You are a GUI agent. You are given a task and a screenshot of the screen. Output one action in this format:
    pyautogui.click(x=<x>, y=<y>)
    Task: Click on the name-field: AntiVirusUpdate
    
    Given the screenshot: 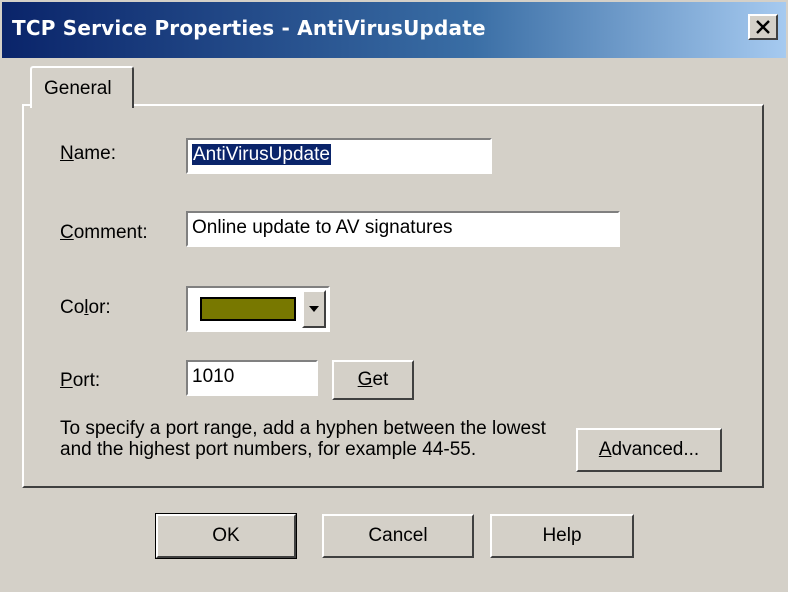 What is the action you would take?
    pyautogui.click(x=339, y=156)
    